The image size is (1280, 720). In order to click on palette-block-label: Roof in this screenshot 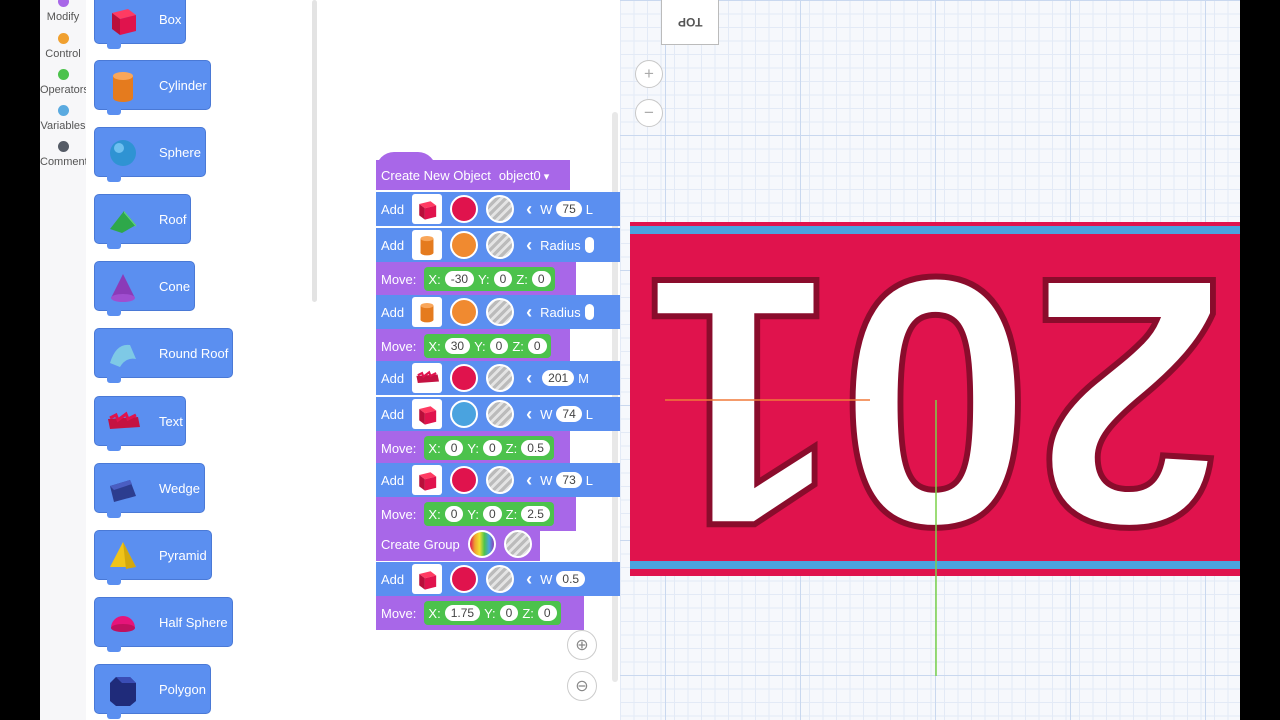, I will do `click(173, 219)`.